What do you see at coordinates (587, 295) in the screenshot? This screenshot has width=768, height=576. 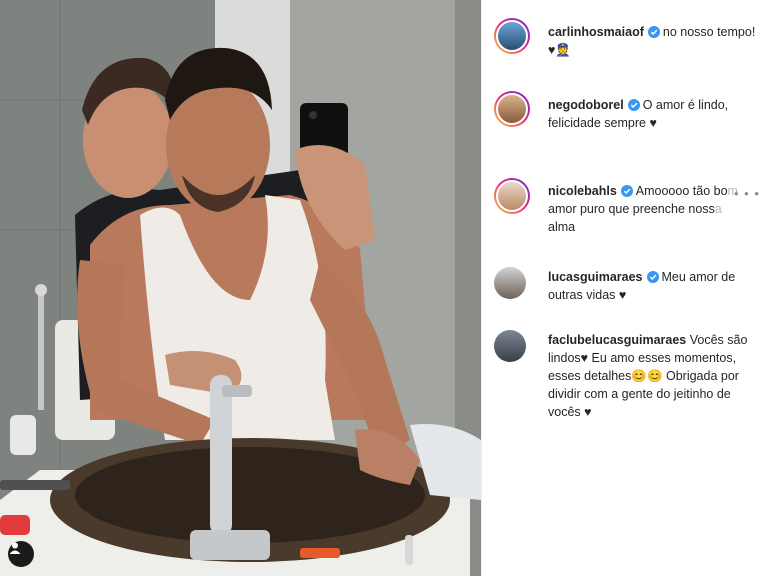 I see `comment-body-line2: outras vidas ♥` at bounding box center [587, 295].